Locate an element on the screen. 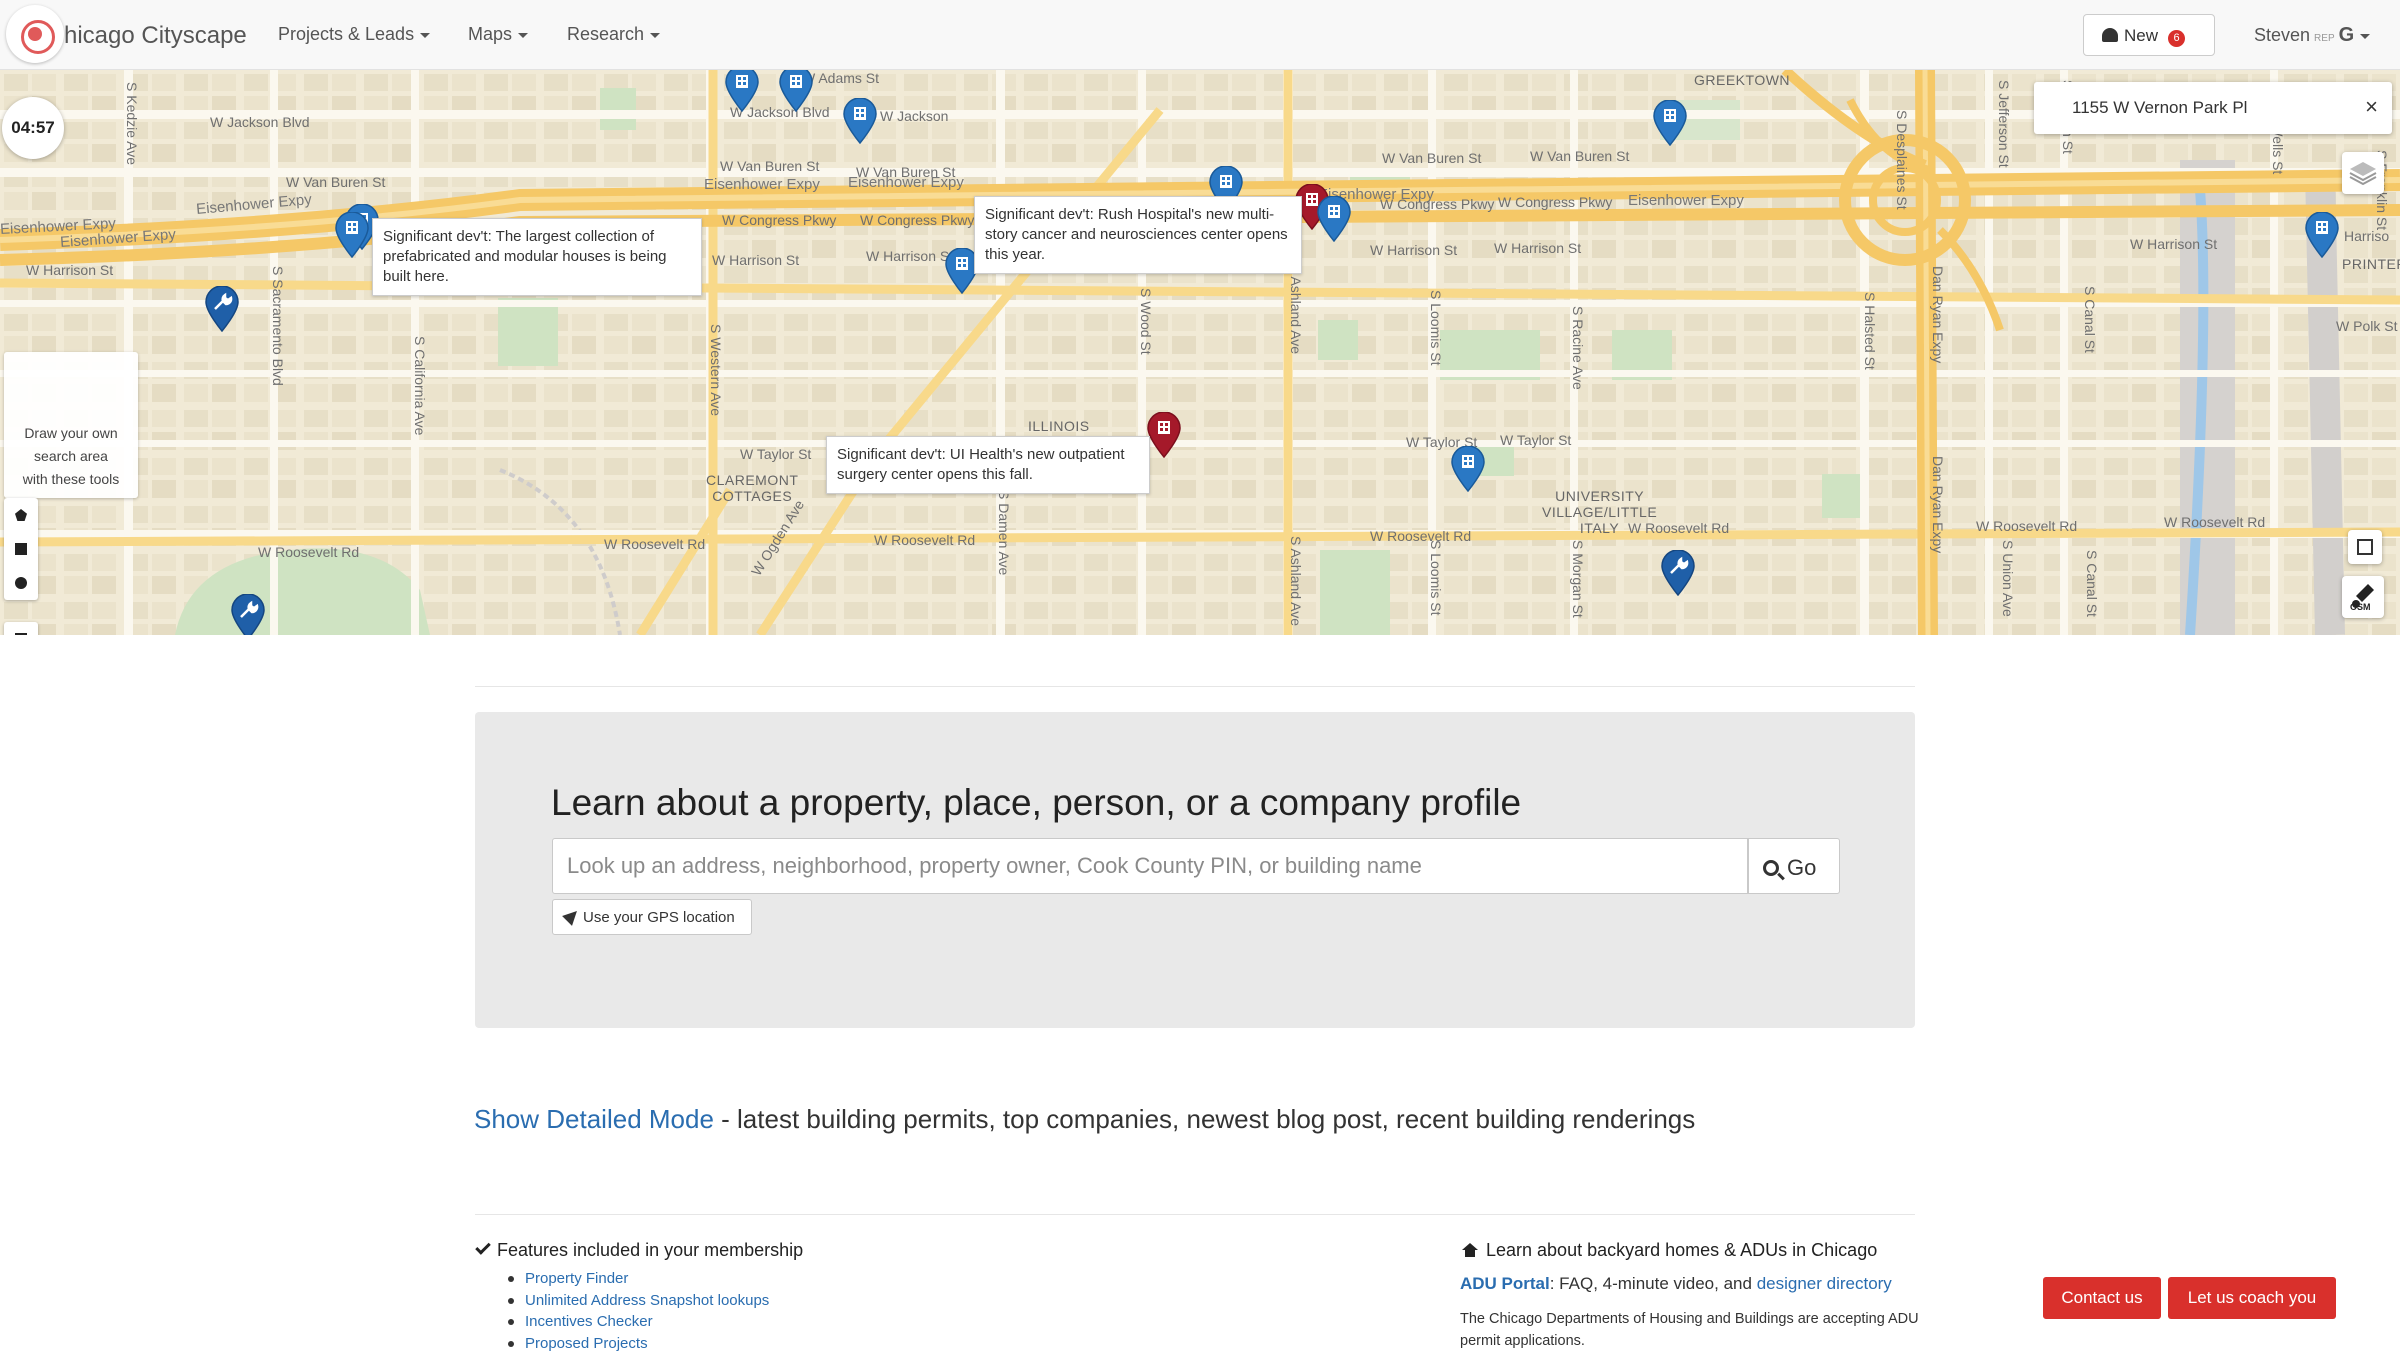 Image resolution: width=2400 pixels, height=1356 pixels. menu-projects-leads-label: Projects & Leads is located at coordinates (346, 34).